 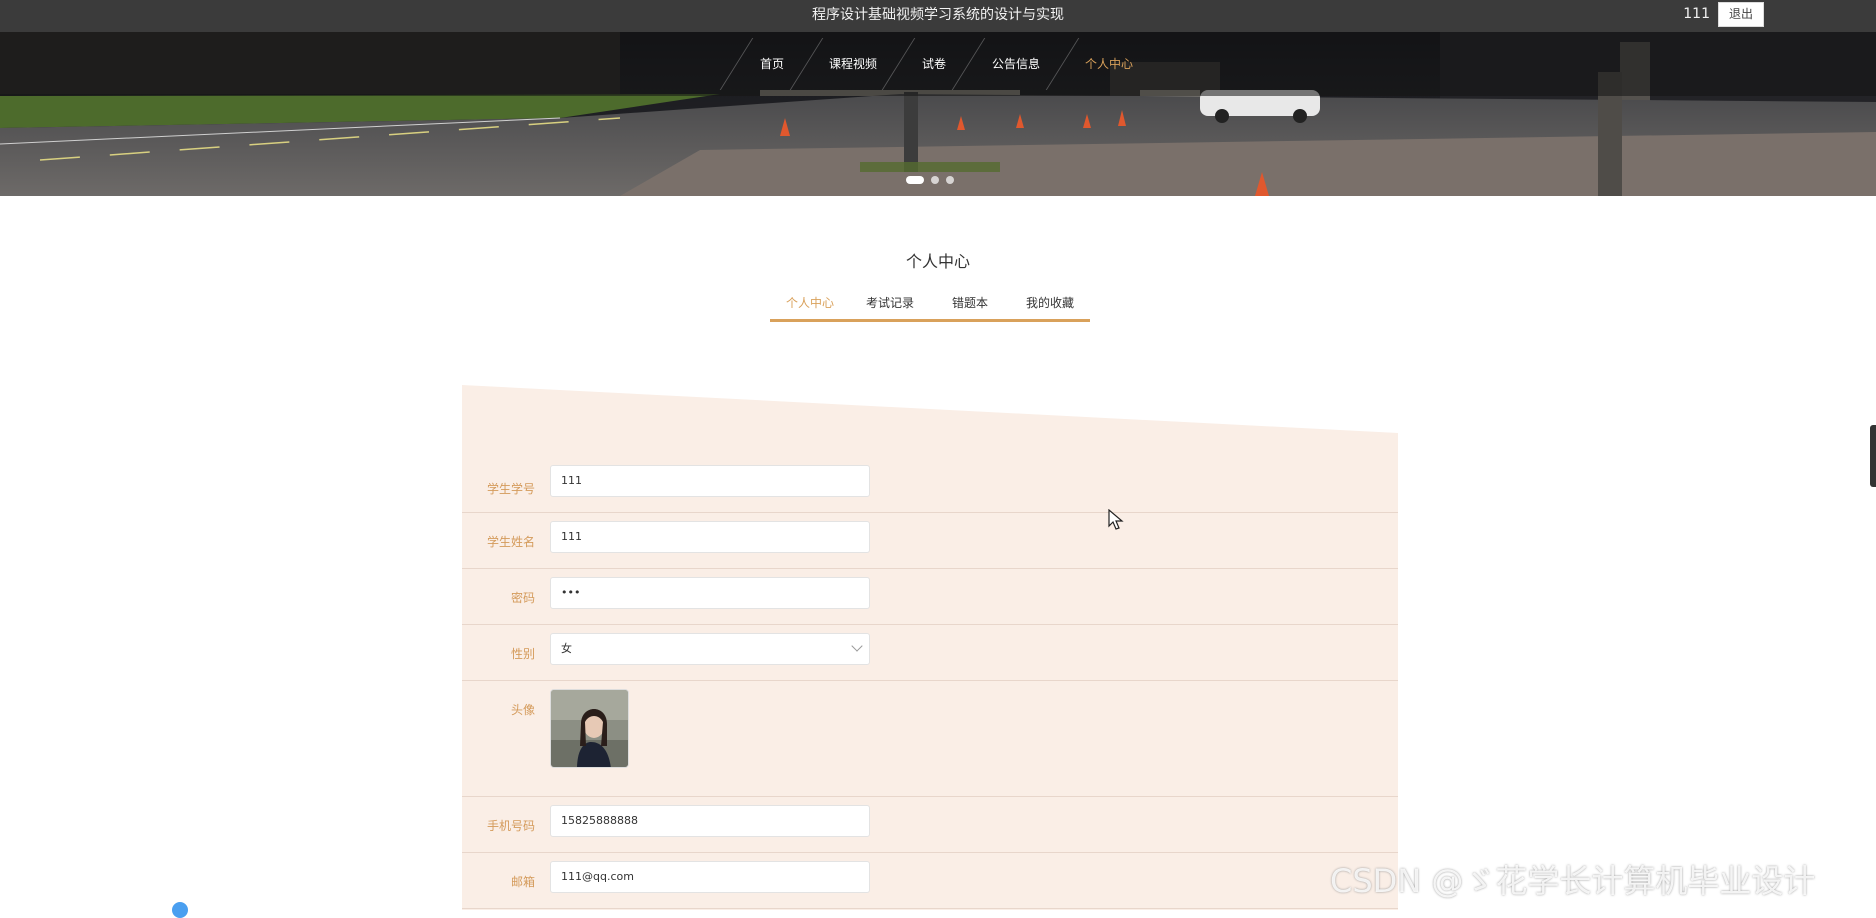 What do you see at coordinates (522, 598) in the screenshot?
I see `password-label: 密码` at bounding box center [522, 598].